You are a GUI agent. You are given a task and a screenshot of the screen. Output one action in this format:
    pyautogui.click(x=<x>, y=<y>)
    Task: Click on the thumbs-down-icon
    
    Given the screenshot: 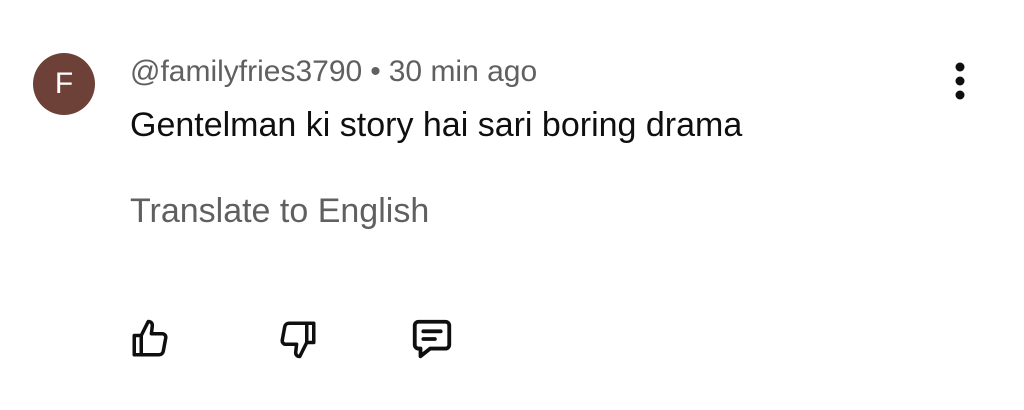 What is the action you would take?
    pyautogui.click(x=298, y=340)
    